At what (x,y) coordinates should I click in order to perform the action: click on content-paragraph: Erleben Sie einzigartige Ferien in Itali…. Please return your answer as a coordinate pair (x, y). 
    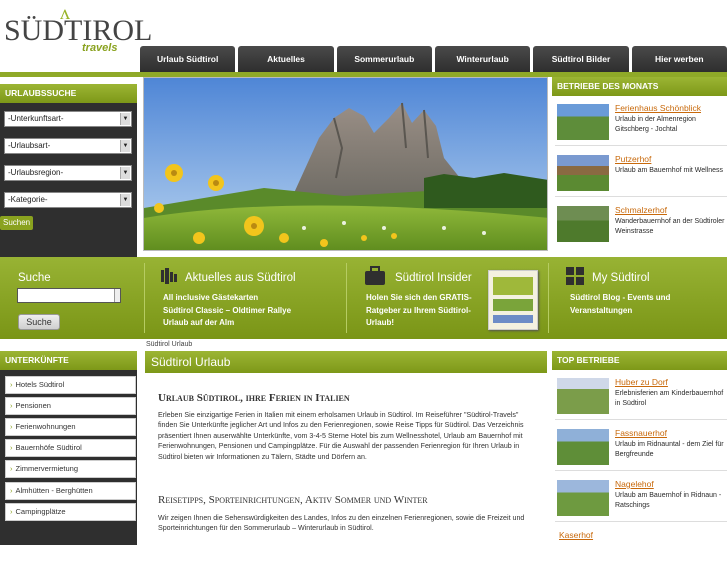
    Looking at the image, I should click on (341, 436).